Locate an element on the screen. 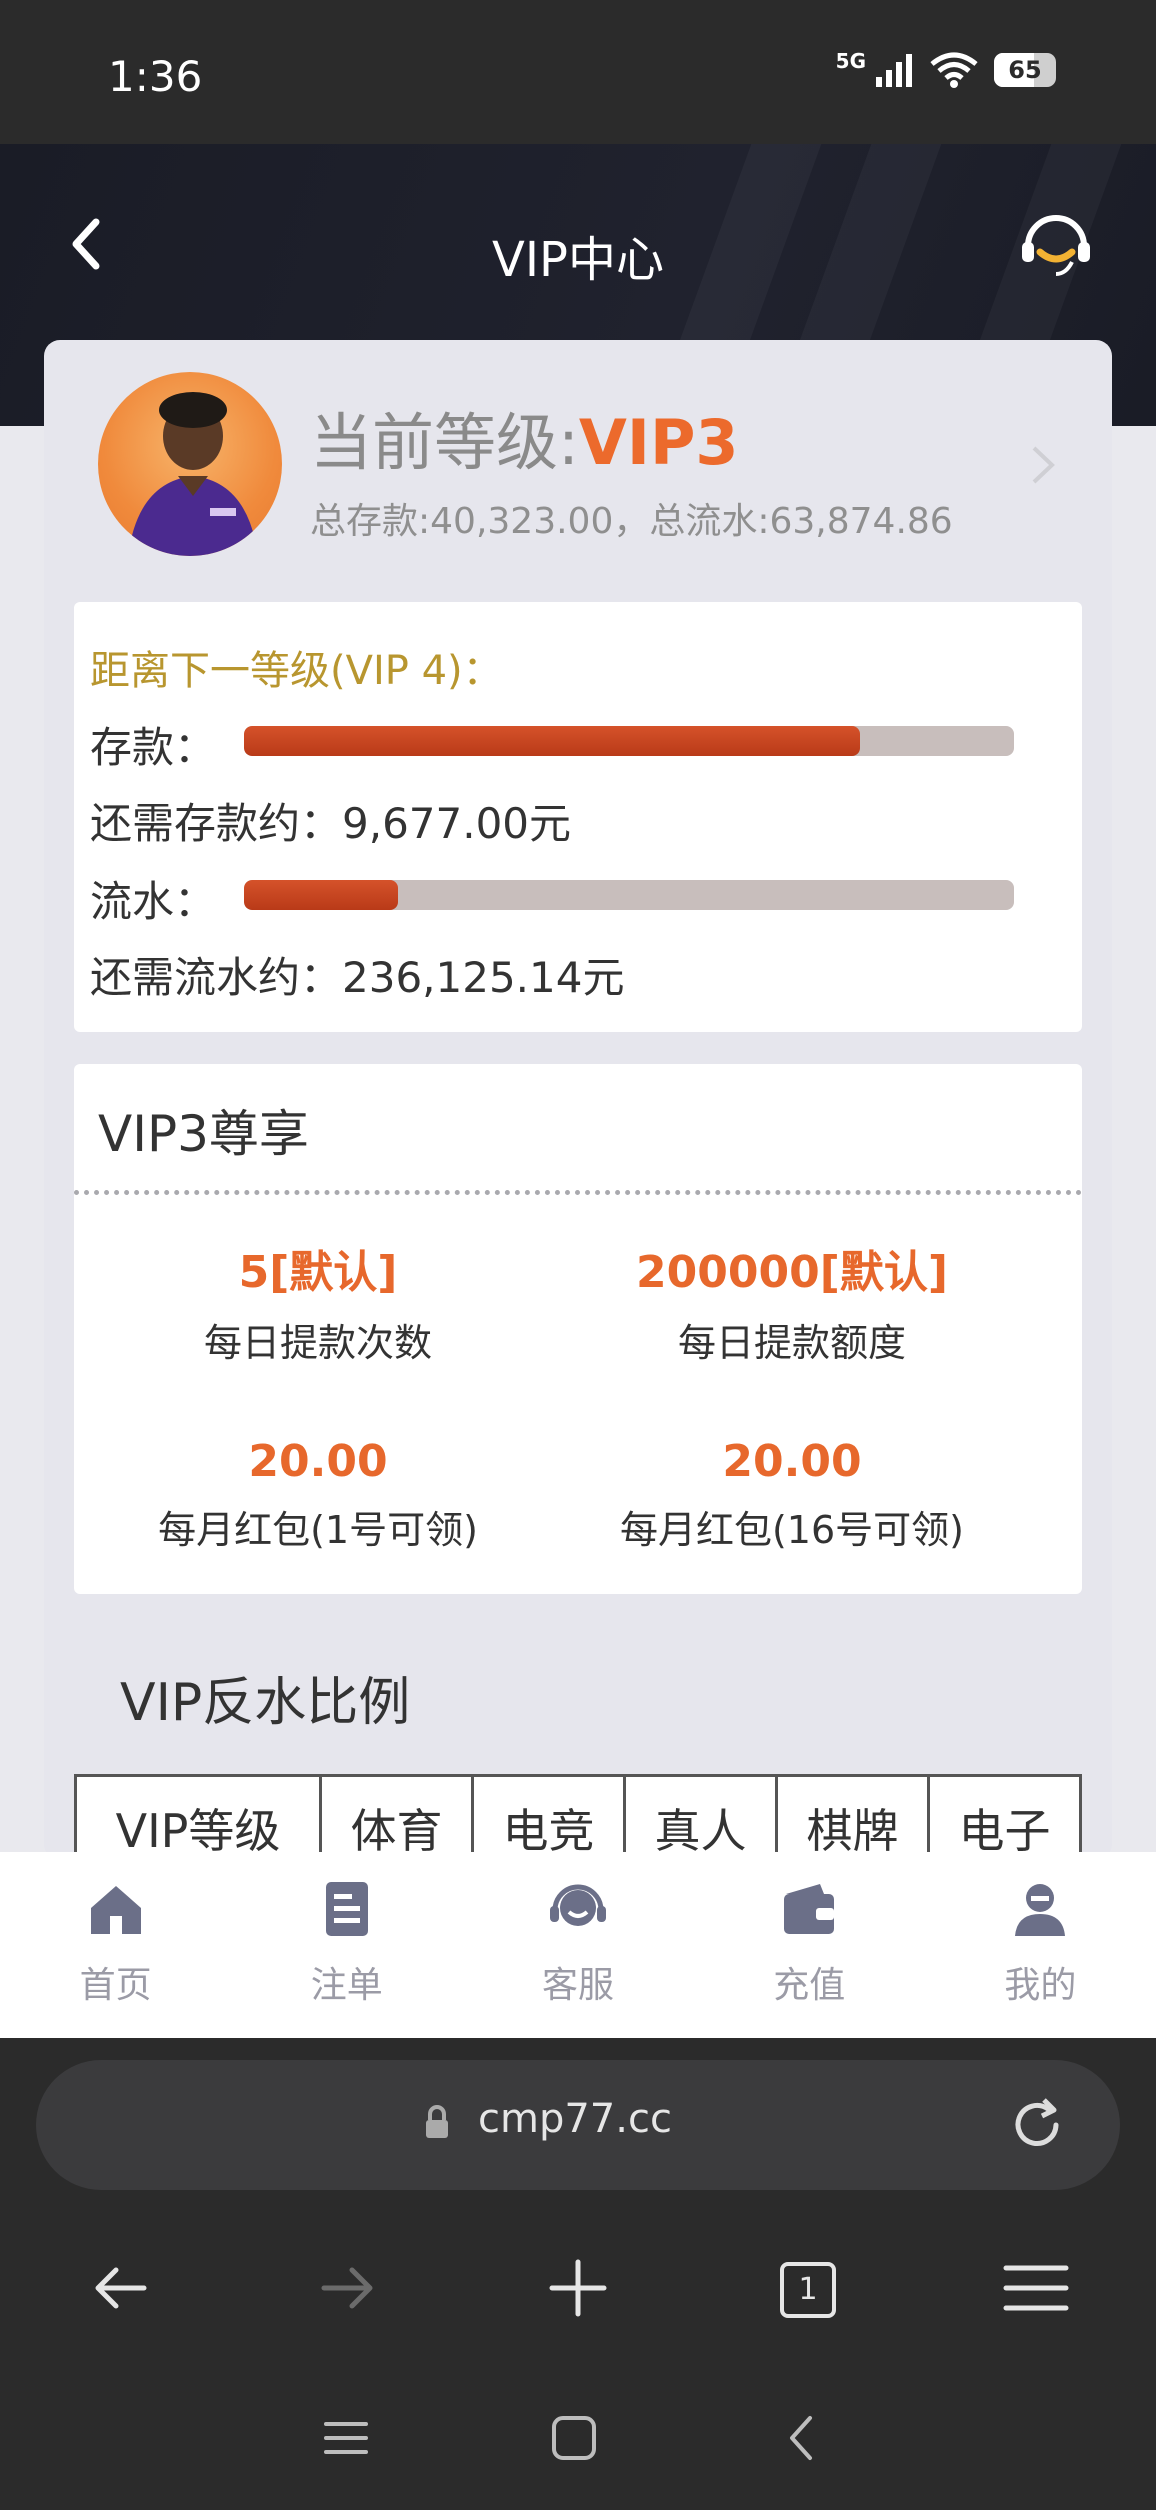 The height and width of the screenshot is (2510, 1156). system-recents-icon is located at coordinates (346, 2438).